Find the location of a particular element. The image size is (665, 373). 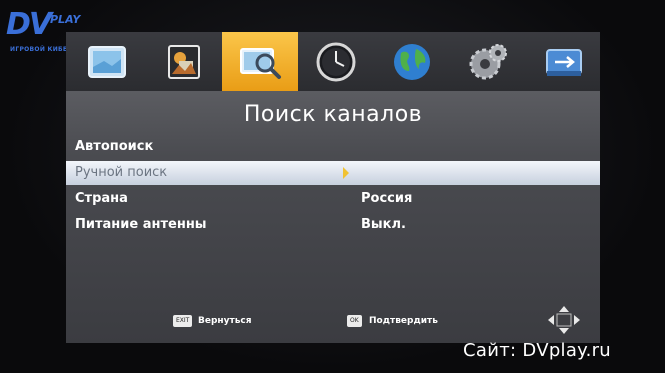

channel-search-icon is located at coordinates (260, 63).